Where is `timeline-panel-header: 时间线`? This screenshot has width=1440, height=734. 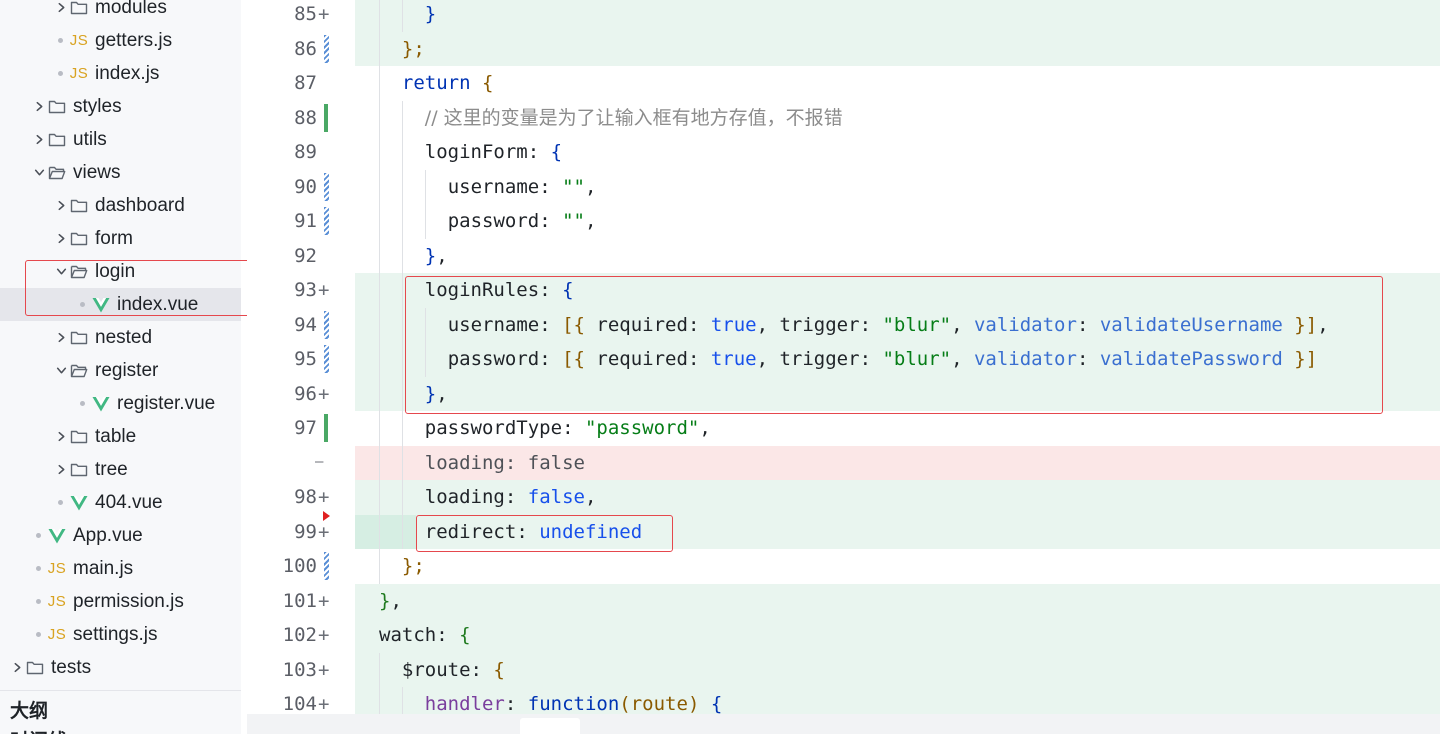
timeline-panel-header: 时间线 is located at coordinates (38, 730).